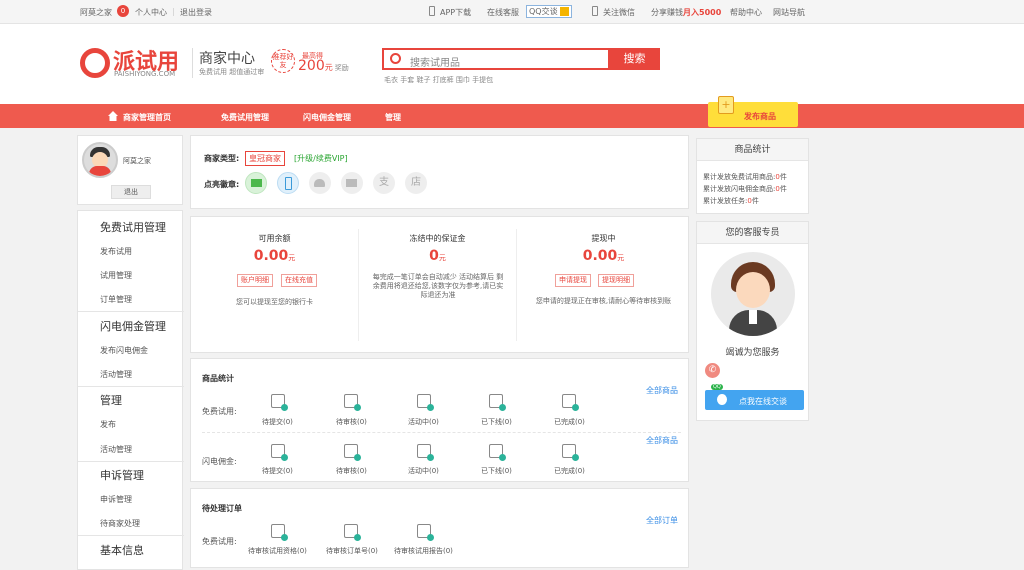 This screenshot has height=570, width=1024. I want to click on pending-trial-report: 待审核试用报告(0), so click(423, 551).